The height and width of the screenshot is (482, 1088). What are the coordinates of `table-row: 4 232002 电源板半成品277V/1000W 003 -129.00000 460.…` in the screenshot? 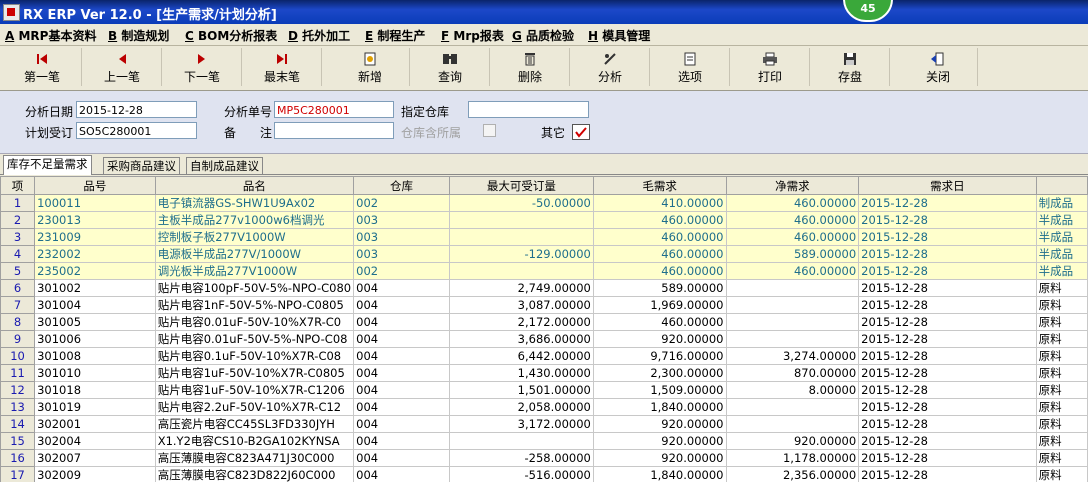 It's located at (544, 254).